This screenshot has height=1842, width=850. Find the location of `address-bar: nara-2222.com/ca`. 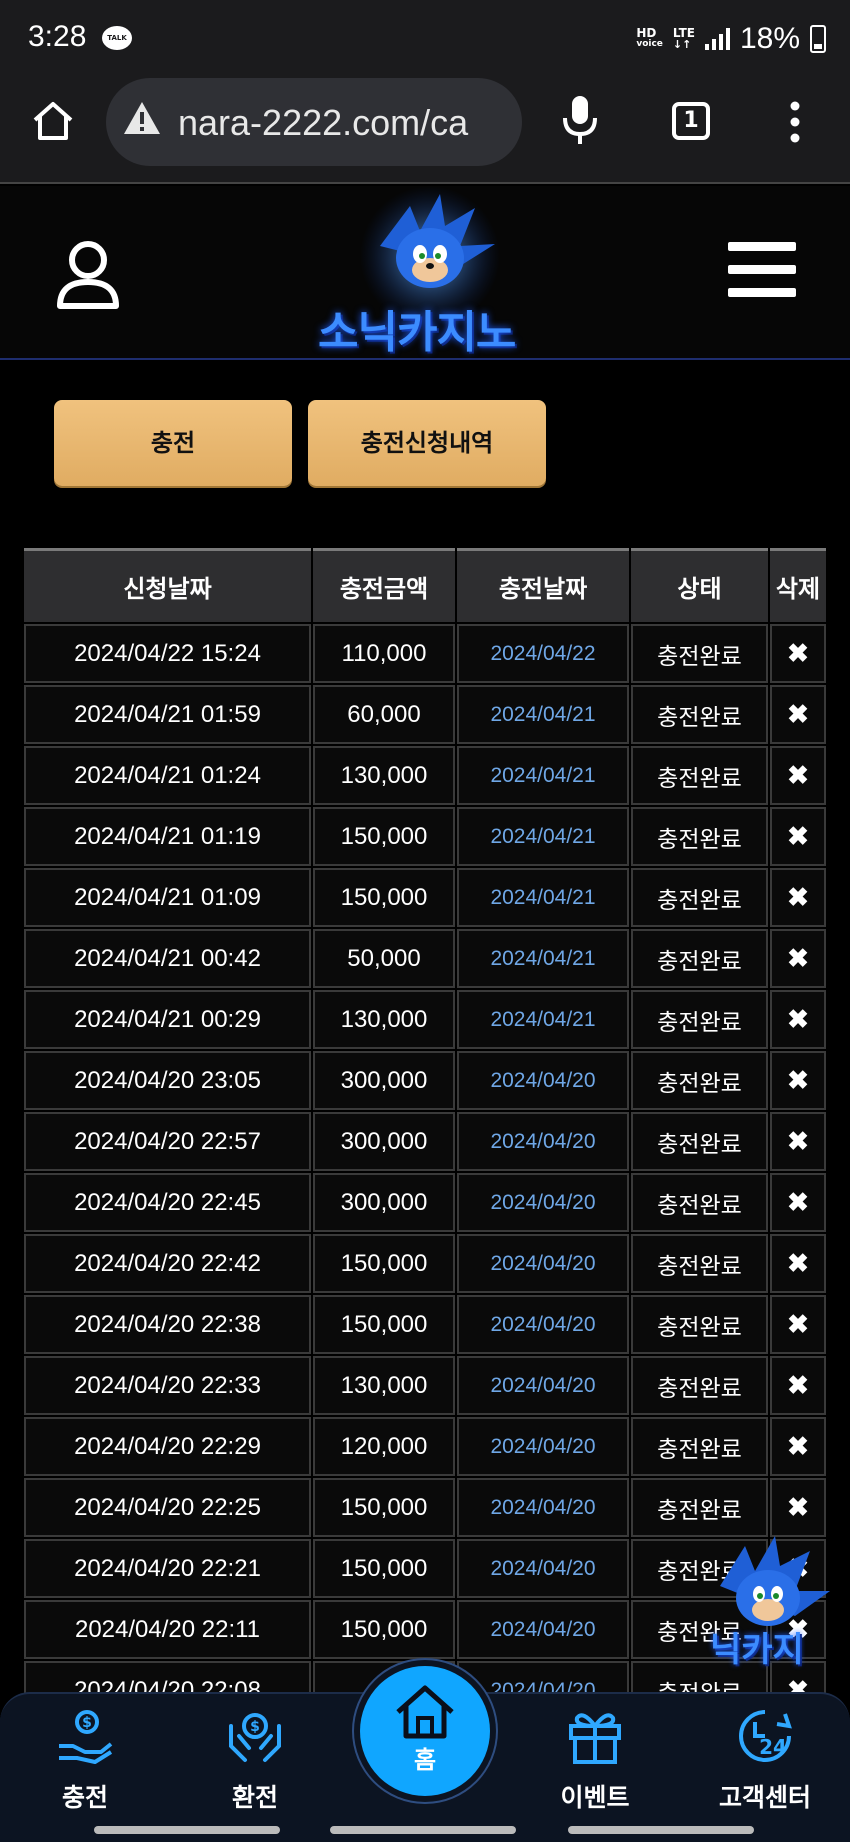

address-bar: nara-2222.com/ca is located at coordinates (314, 122).